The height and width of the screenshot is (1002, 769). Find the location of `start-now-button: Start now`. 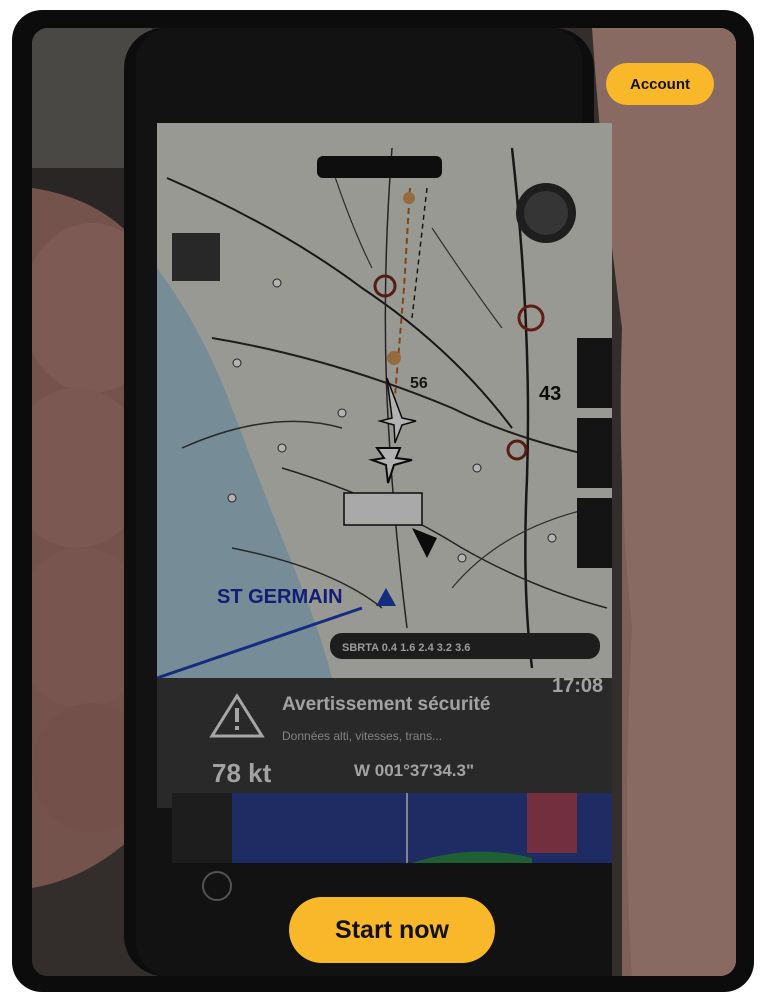

start-now-button: Start now is located at coordinates (392, 930).